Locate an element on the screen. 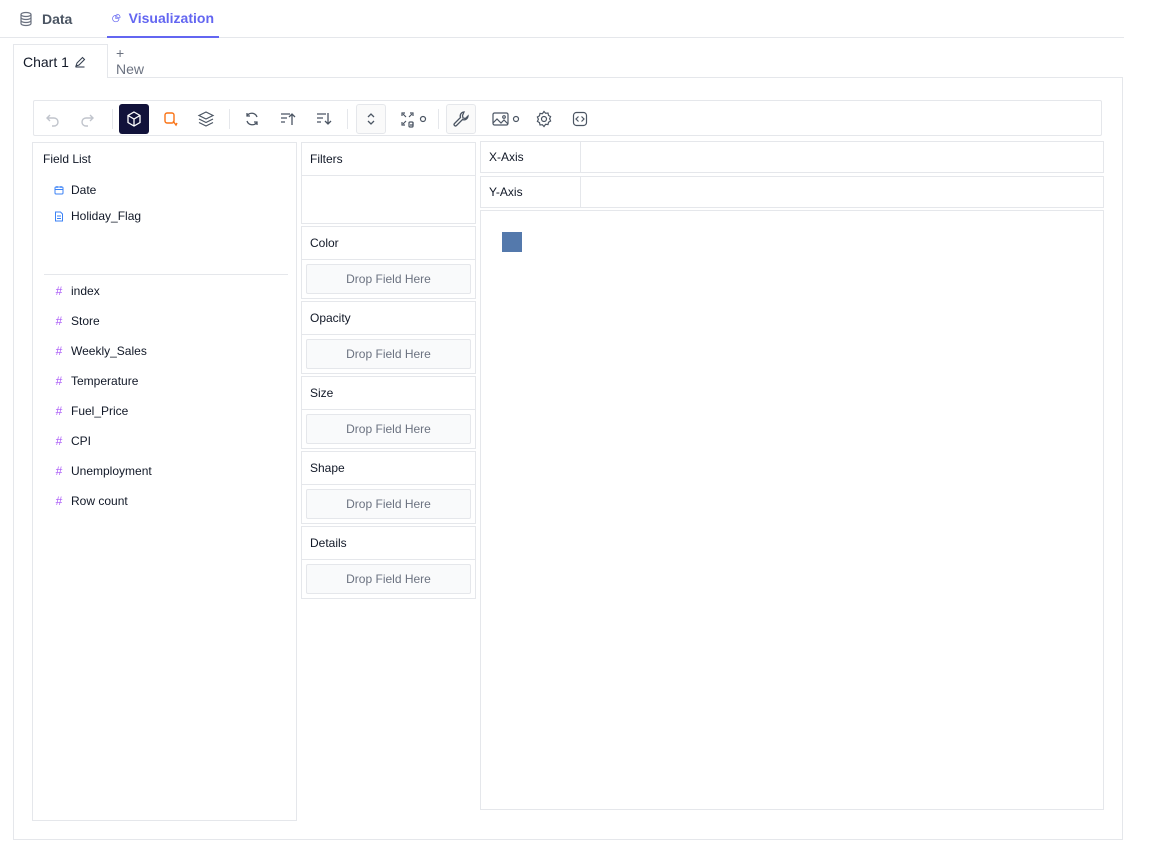  tab-chart-1: Chart 1 is located at coordinates (60, 61).